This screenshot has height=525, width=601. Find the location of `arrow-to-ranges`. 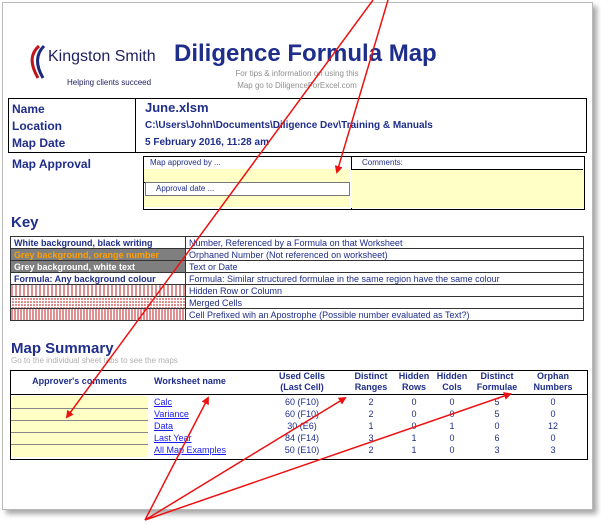

arrow-to-ranges is located at coordinates (245, 458).